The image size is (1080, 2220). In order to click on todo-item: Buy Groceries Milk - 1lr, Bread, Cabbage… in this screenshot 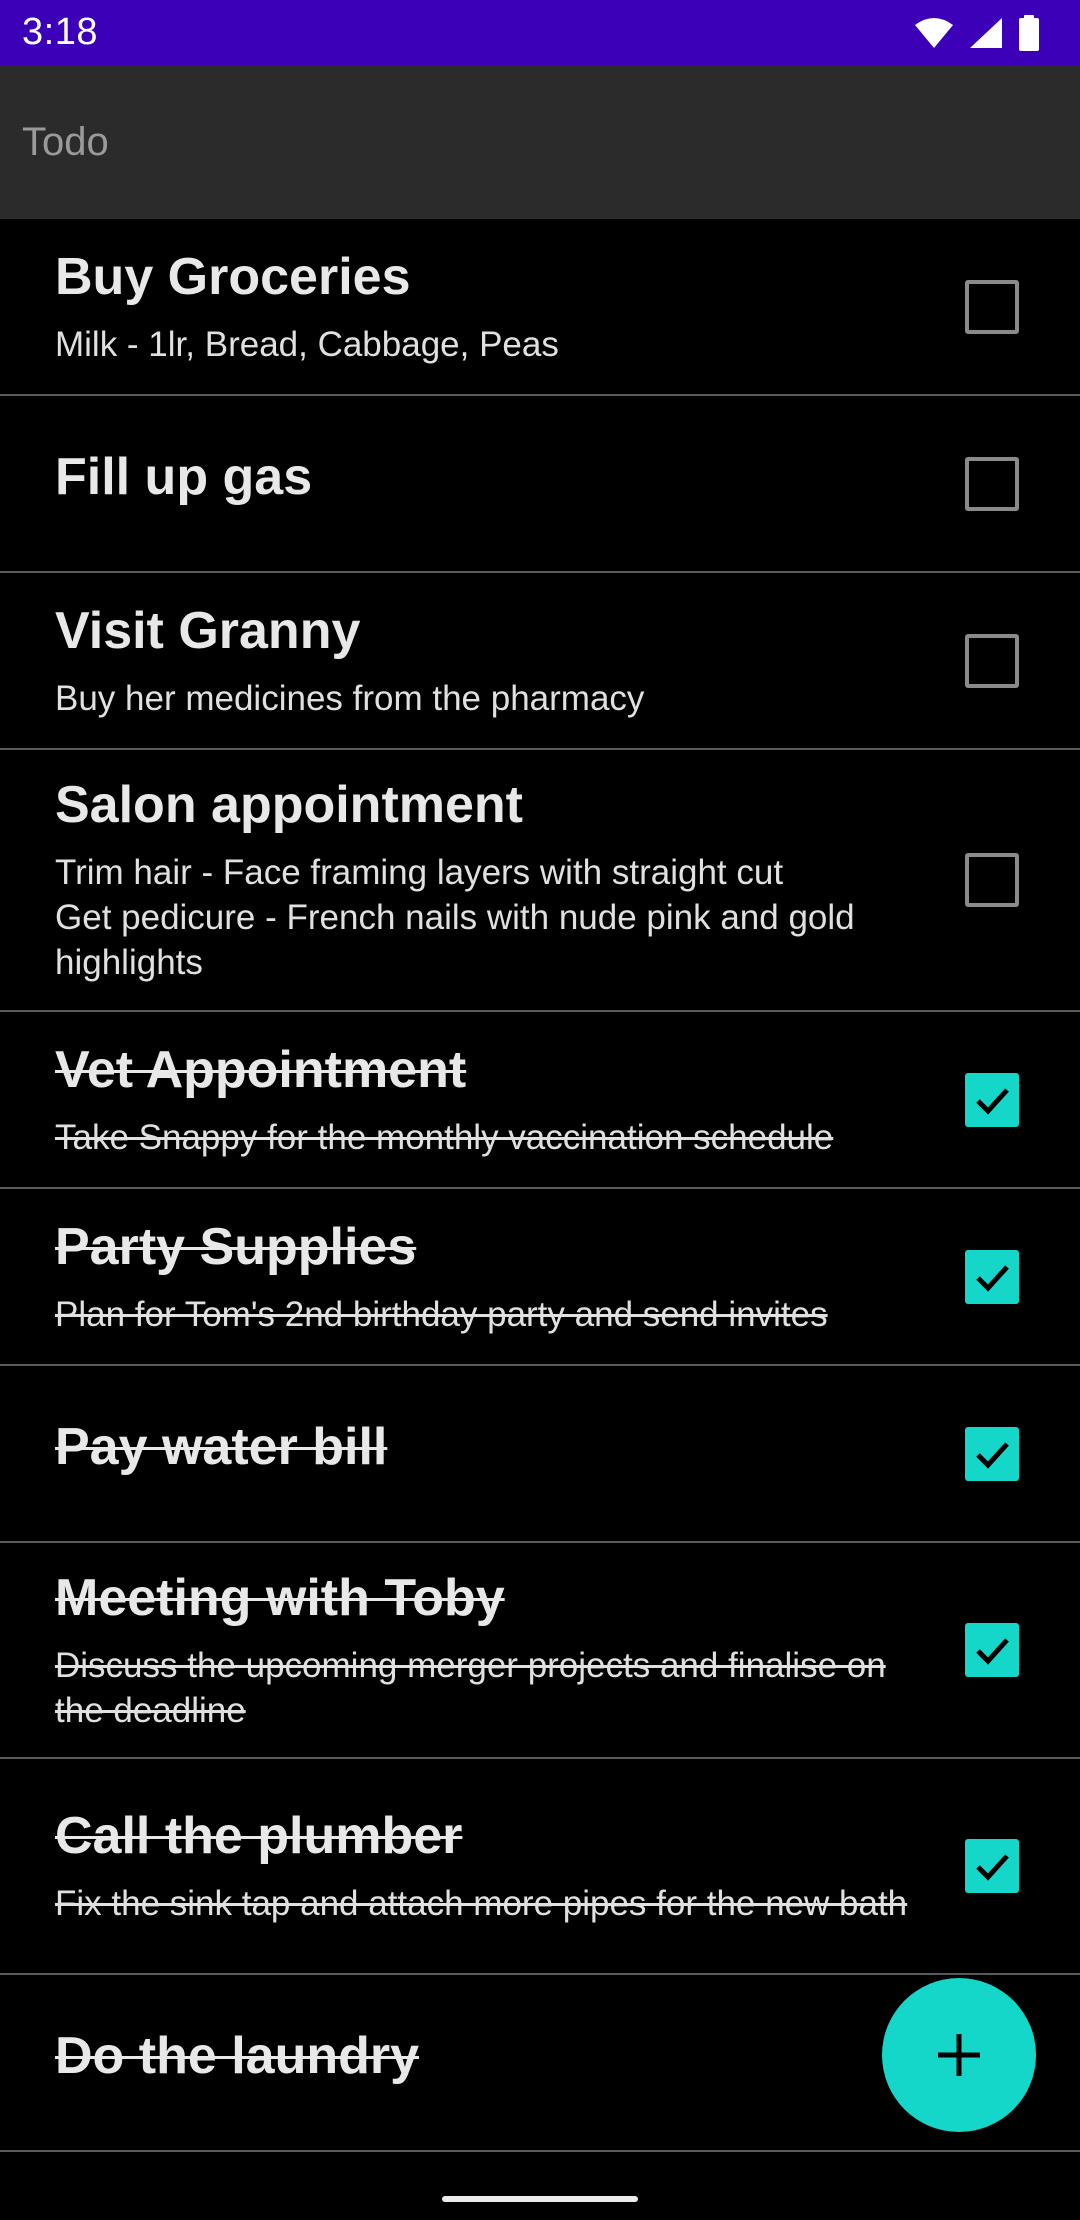, I will do `click(540, 307)`.